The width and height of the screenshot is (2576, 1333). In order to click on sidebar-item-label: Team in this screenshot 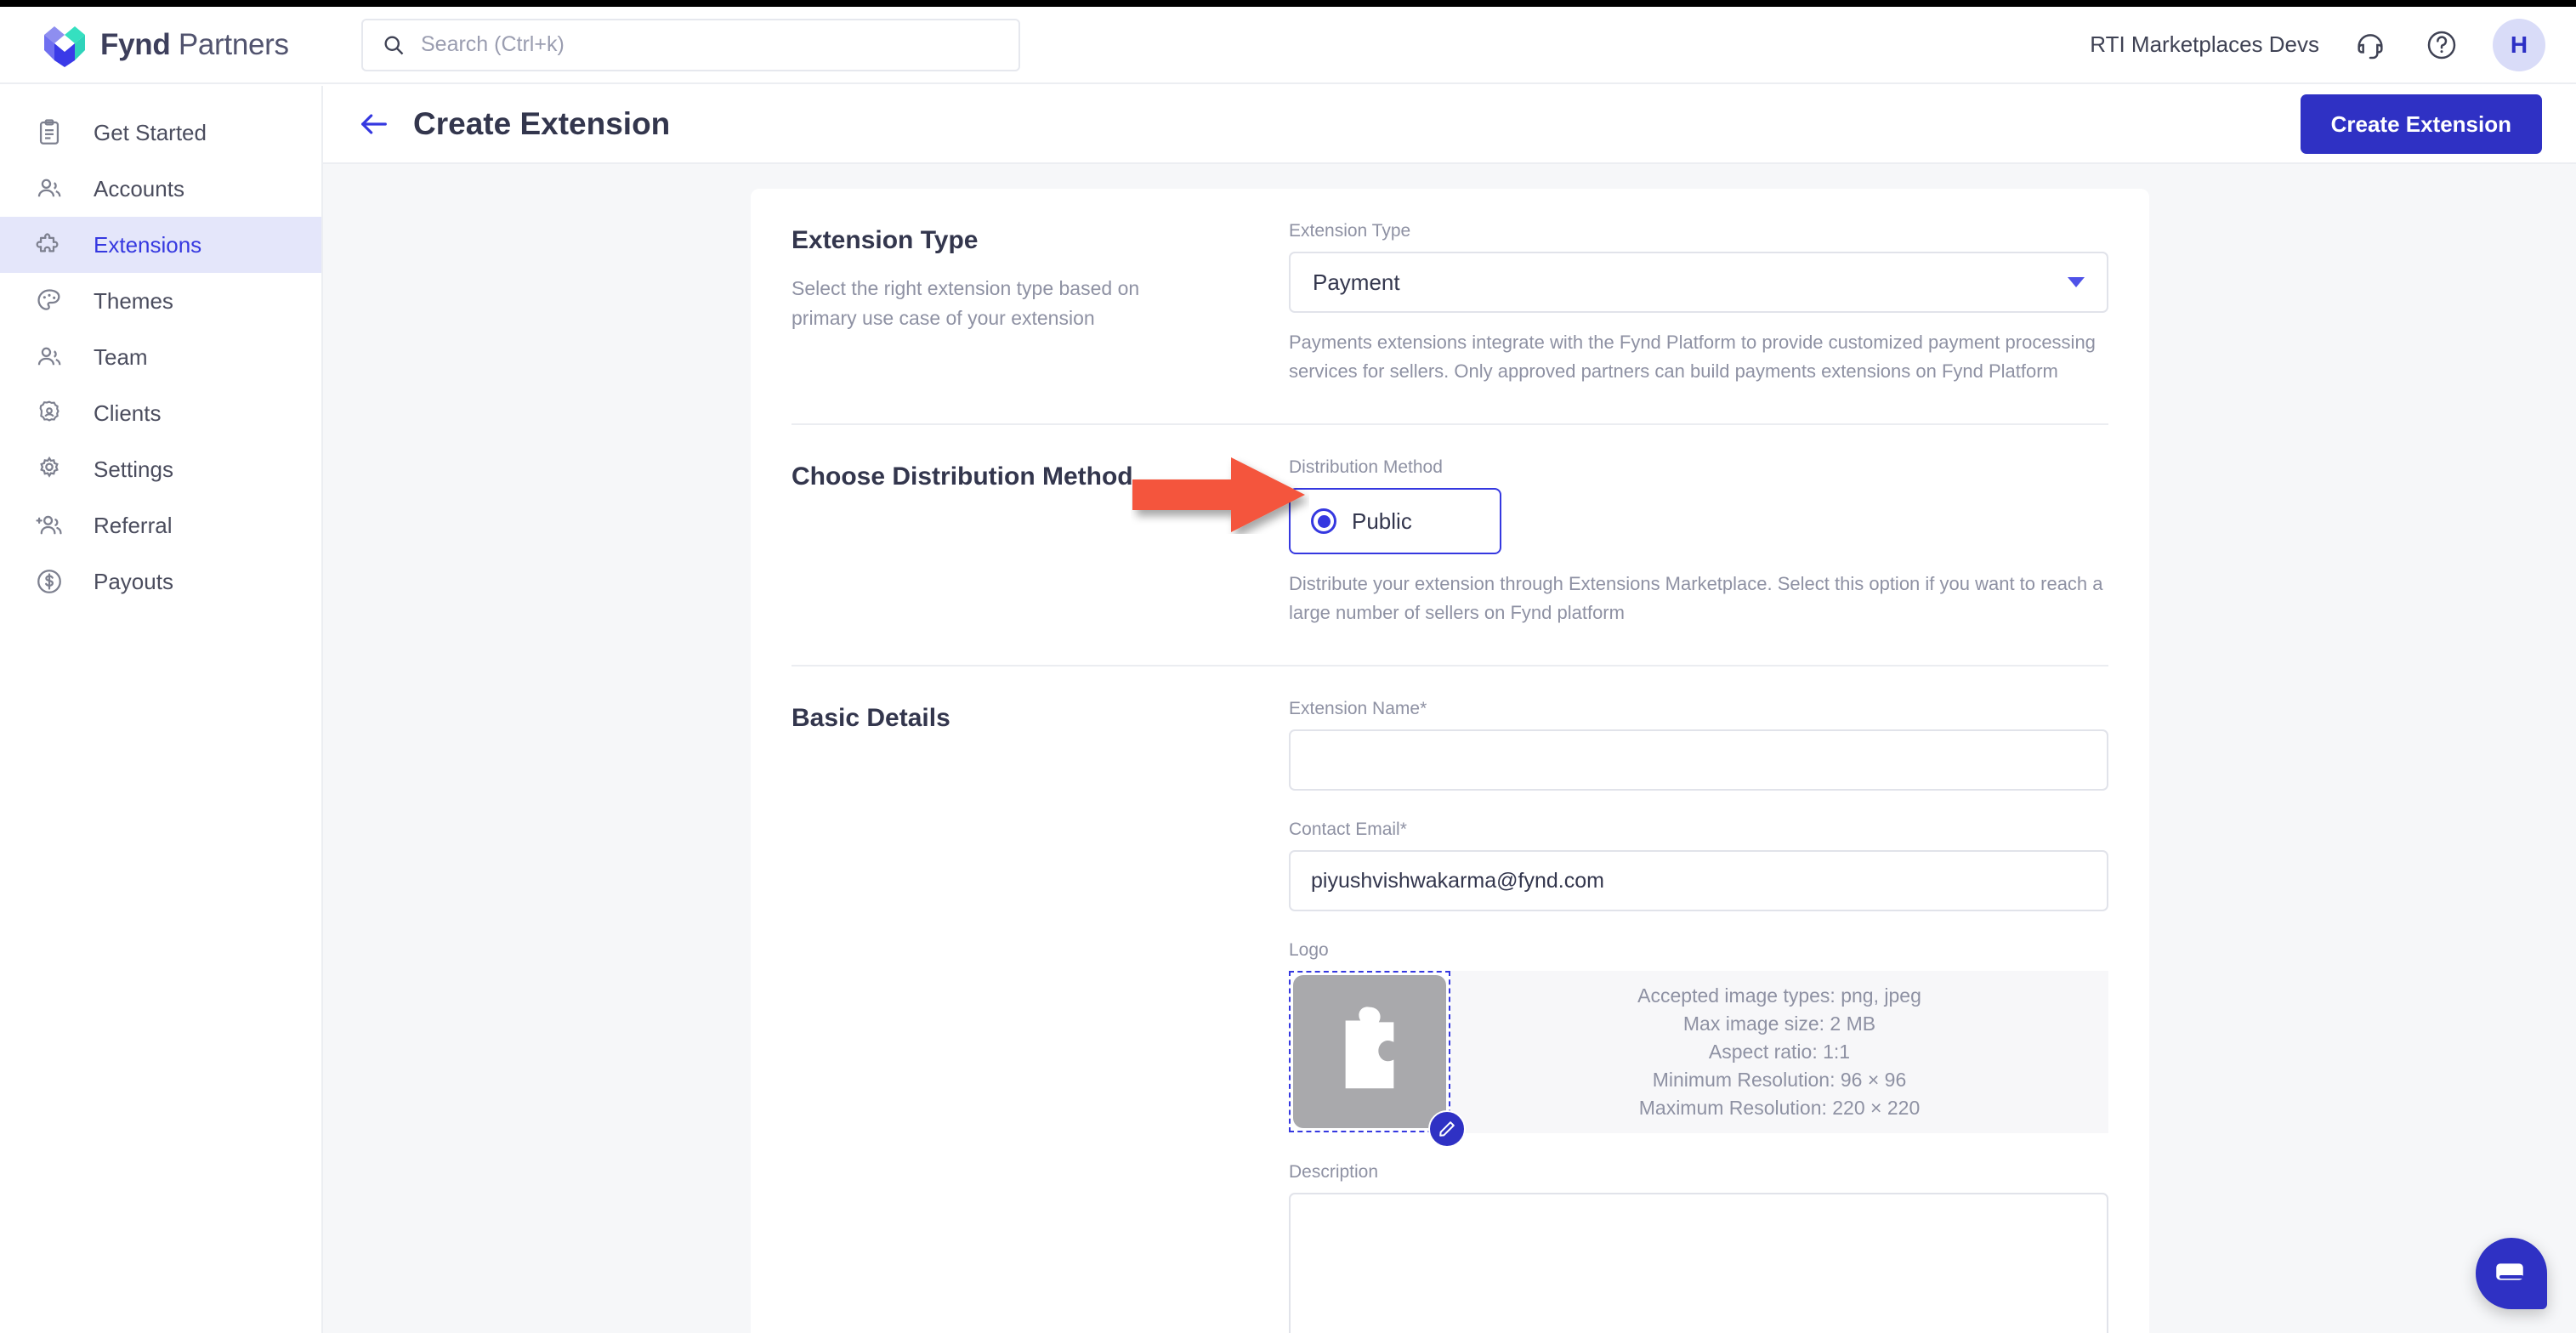, I will do `click(121, 356)`.